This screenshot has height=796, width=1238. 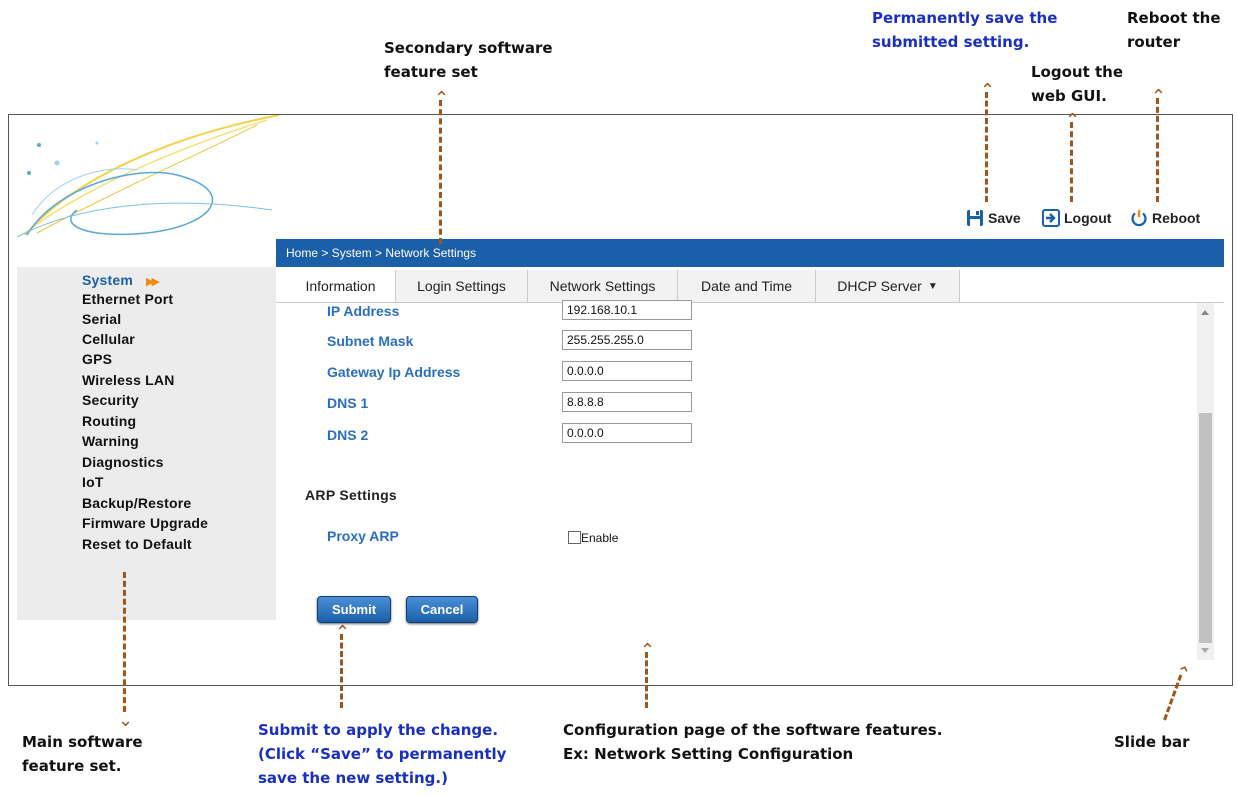 What do you see at coordinates (125, 651) in the screenshot?
I see `arrow-main-feature-set: ⌄` at bounding box center [125, 651].